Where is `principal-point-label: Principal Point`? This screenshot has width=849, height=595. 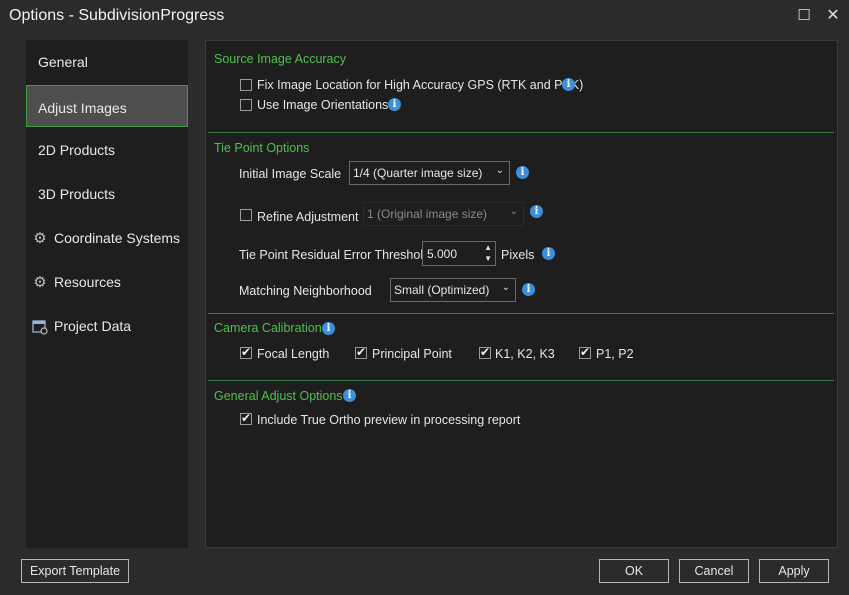
principal-point-label: Principal Point is located at coordinates (412, 354).